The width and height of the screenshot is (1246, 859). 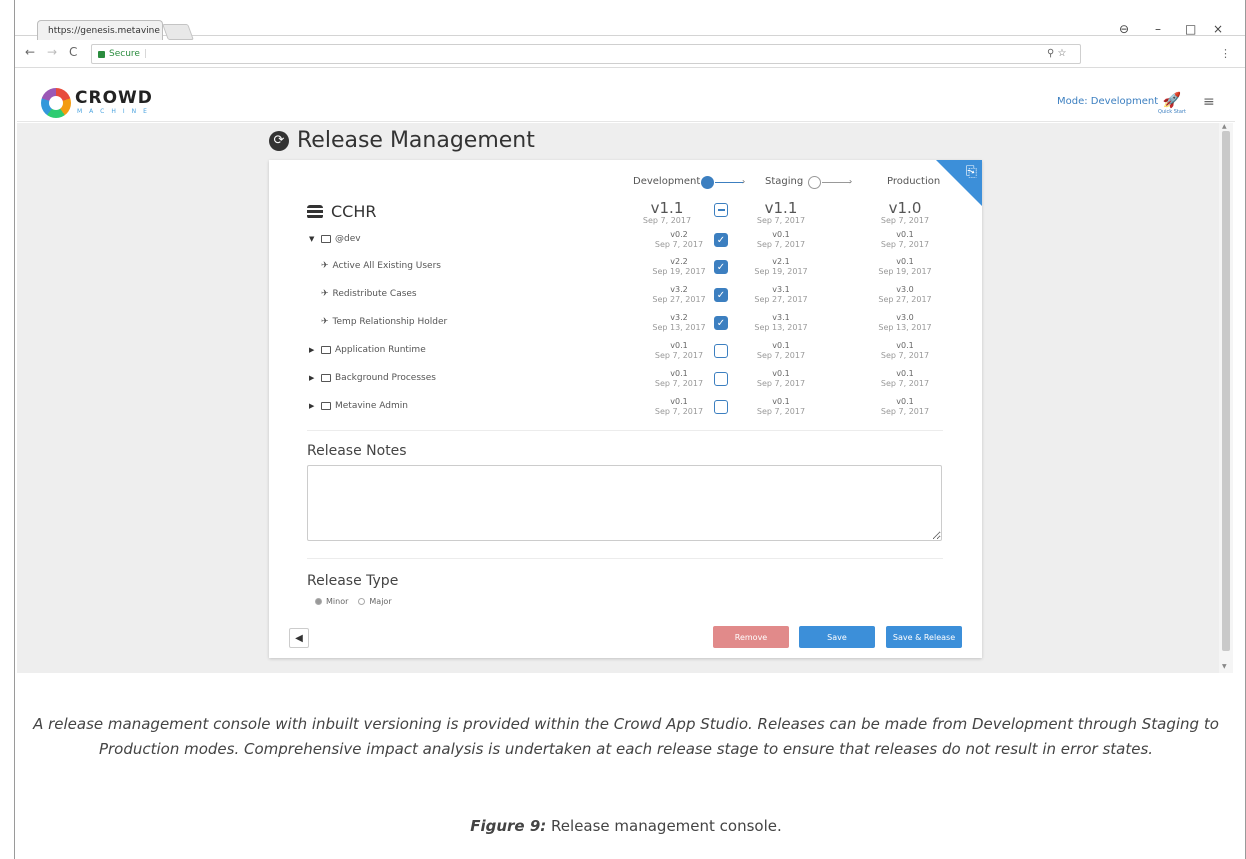 I want to click on dev-version: v0.2 Sep 7, 2017, so click(x=679, y=239).